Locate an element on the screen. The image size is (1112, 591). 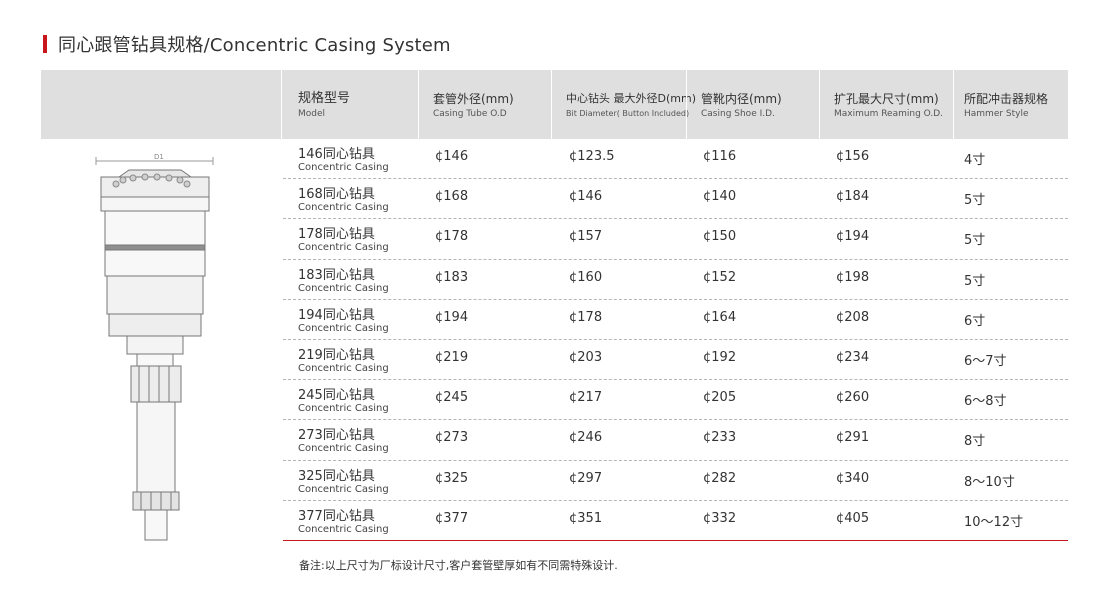
header-casing-od: 套管外径(mm) Casing Tube O.D is located at coordinates (473, 106).